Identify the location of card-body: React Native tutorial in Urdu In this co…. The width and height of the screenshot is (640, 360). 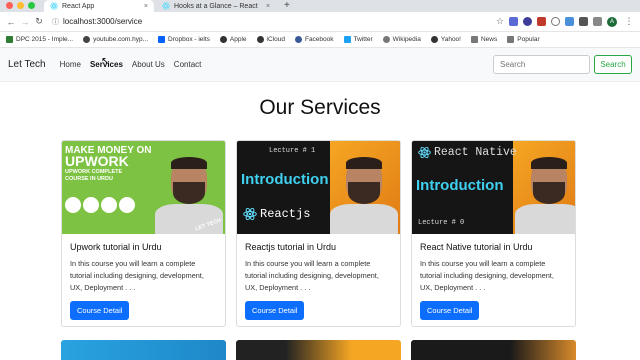
(493, 280).